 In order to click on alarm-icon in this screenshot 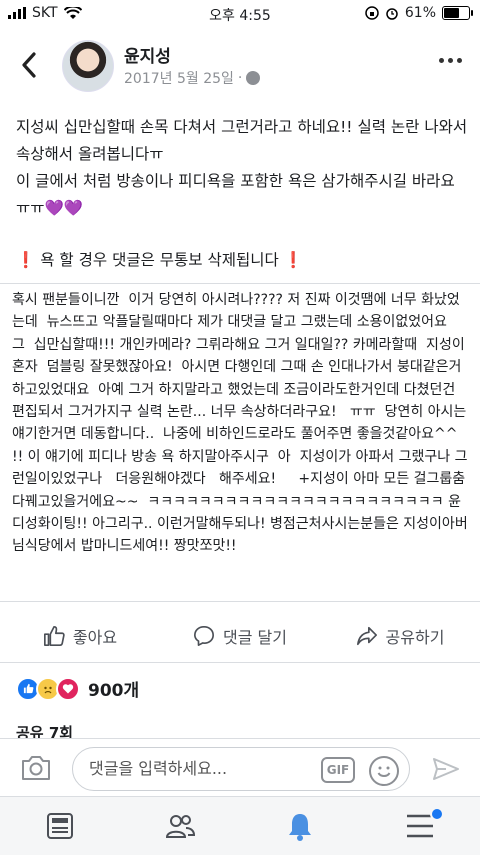, I will do `click(392, 14)`.